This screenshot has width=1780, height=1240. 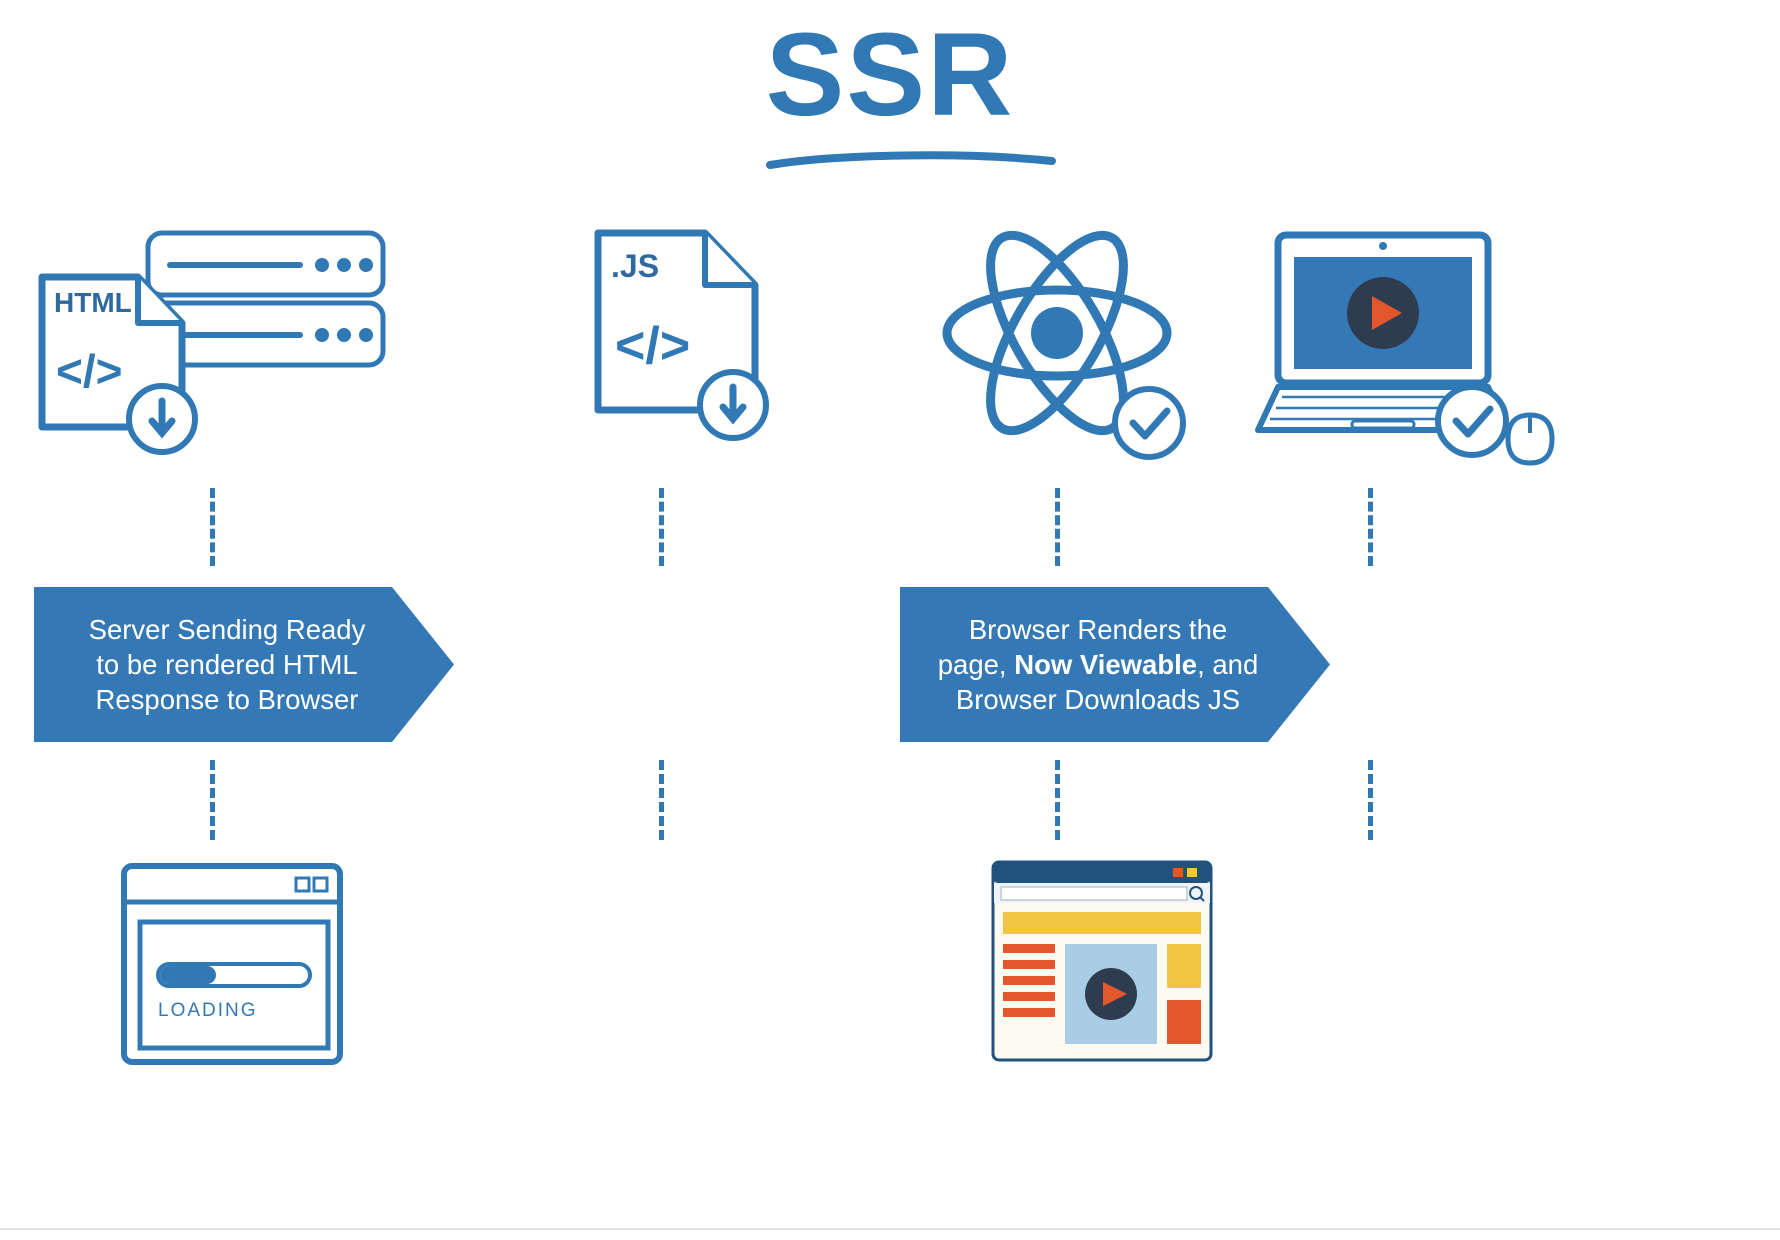 I want to click on js-document-icon: .JS </>, so click(x=665, y=350).